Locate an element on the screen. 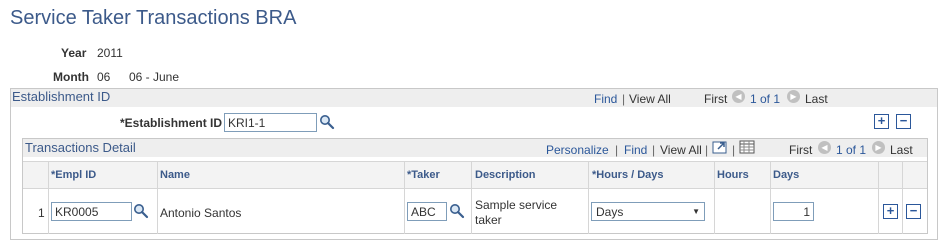 This screenshot has width=950, height=246. month-description: 06 - June is located at coordinates (154, 77).